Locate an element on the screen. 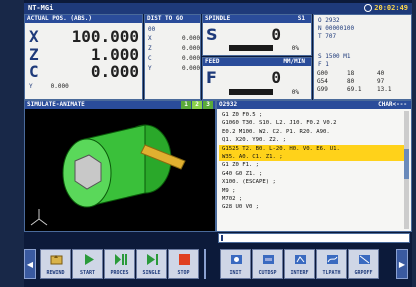 The height and width of the screenshot is (287, 416). axis-value: 100.000 is located at coordinates (105, 36).